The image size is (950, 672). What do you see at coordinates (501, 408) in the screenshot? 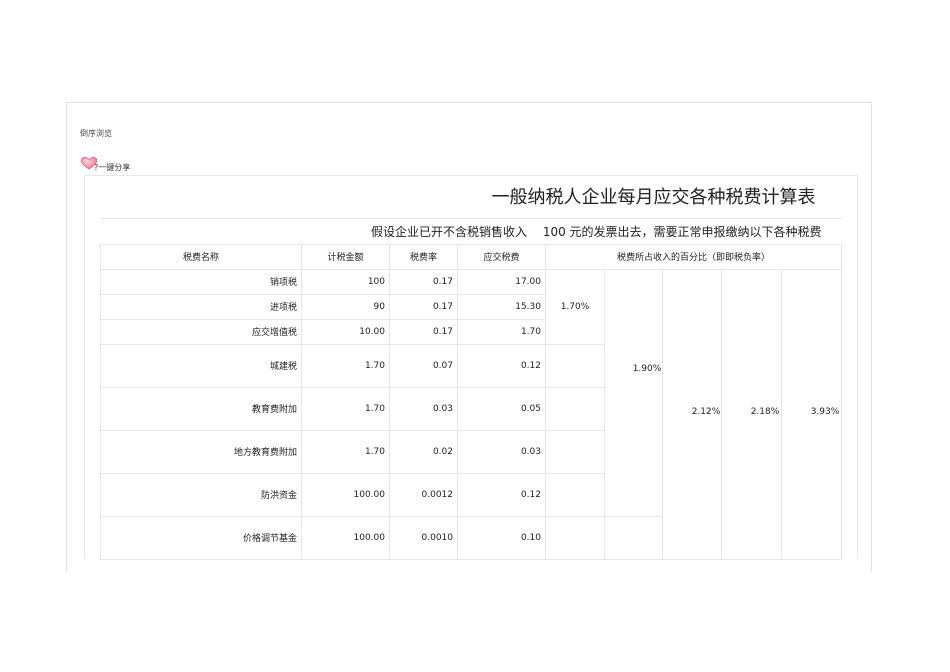
I see `row-payable: 0.05` at bounding box center [501, 408].